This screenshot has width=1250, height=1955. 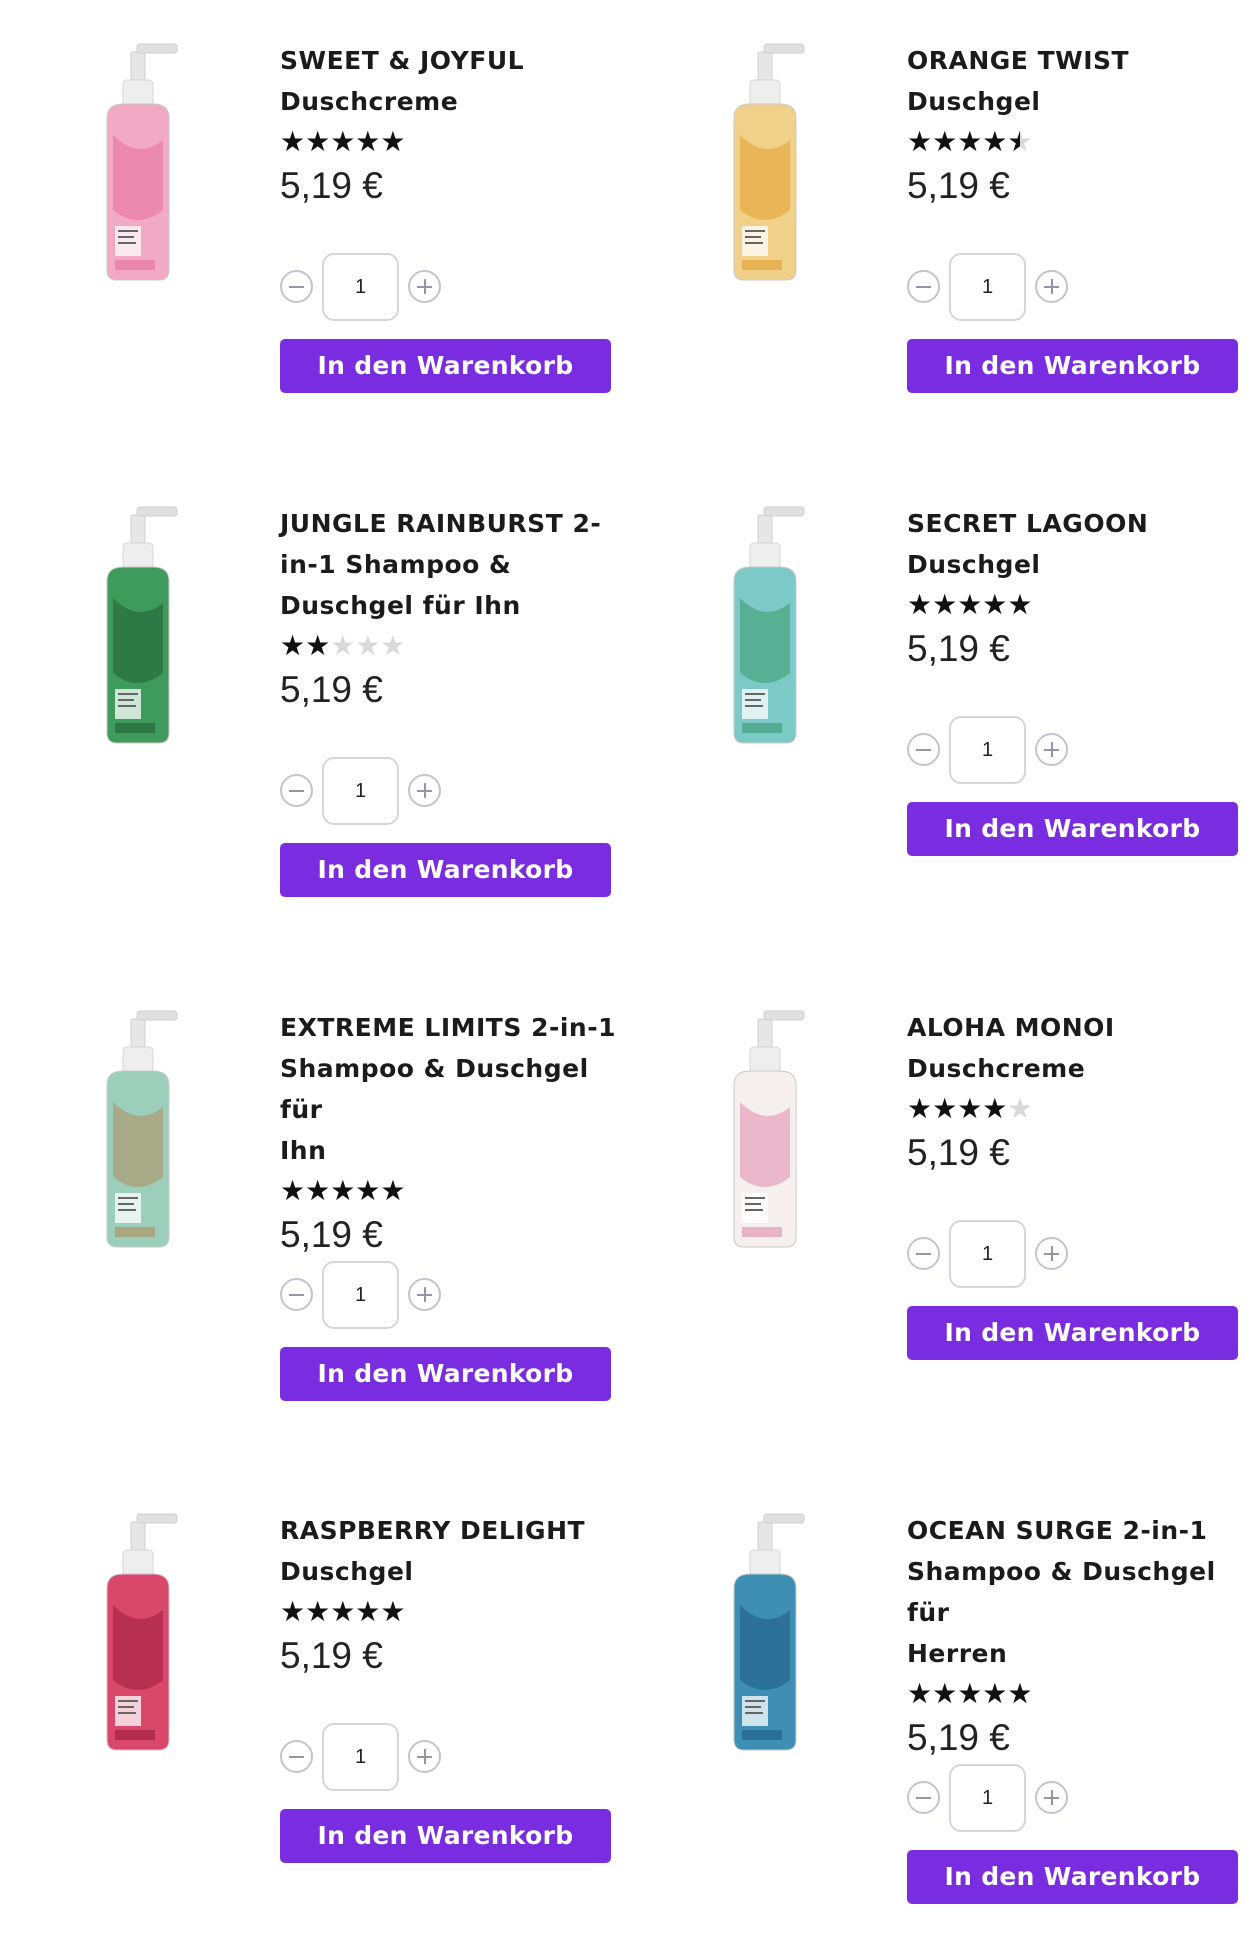 I want to click on product-name: ALOHA MONOI Duschcreme, so click(x=1078, y=1048).